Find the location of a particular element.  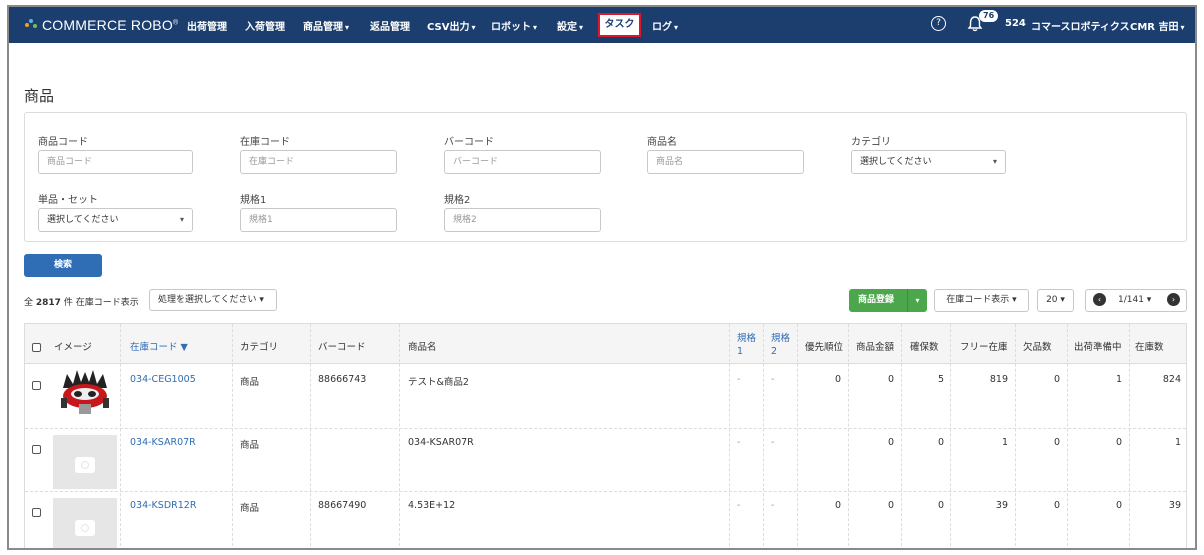

bulk-action-select: 処理を選択してください ▾ is located at coordinates (213, 300).